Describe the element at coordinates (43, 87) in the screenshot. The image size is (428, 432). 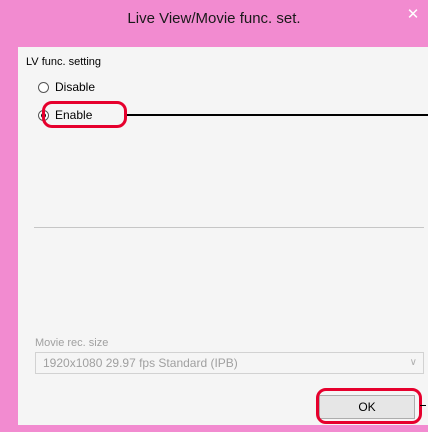
I see `radio-disable-indicator` at that location.